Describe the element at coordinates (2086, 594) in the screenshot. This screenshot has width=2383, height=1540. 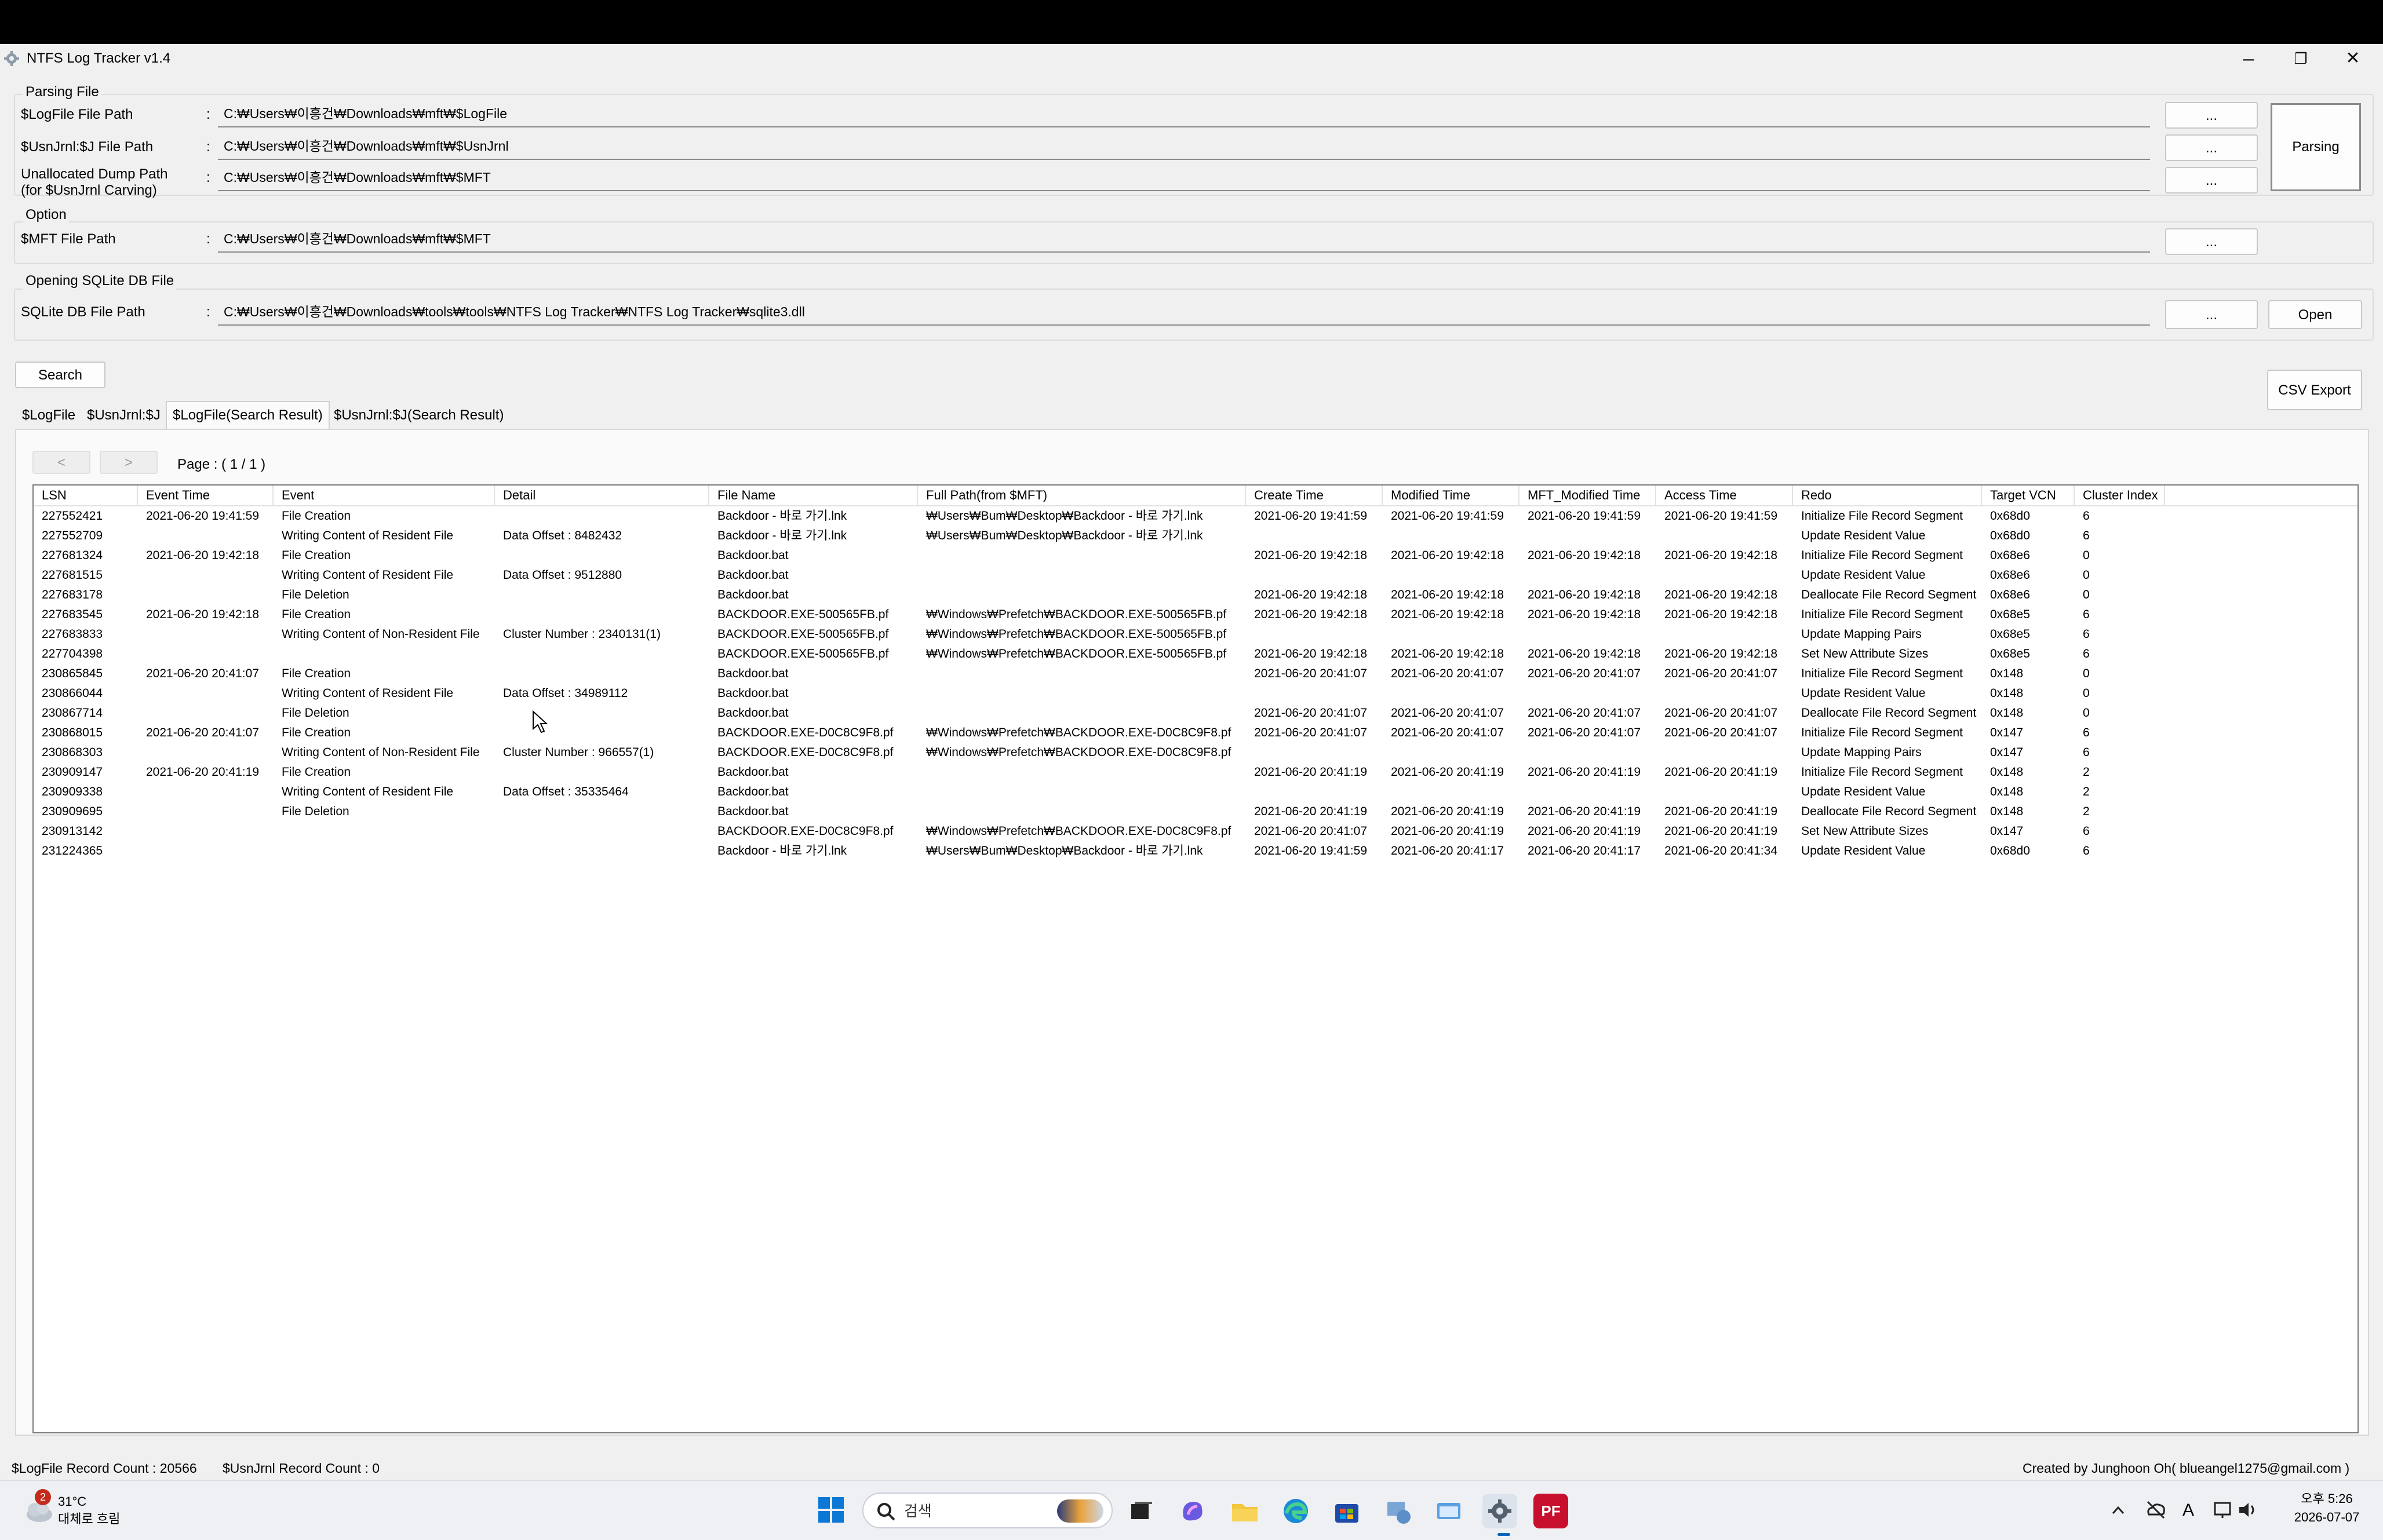
I see `cell-cluster-index: 0` at that location.